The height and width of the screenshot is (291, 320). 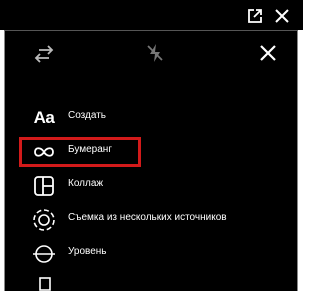 What do you see at coordinates (44, 152) in the screenshot?
I see `infinity-icon` at bounding box center [44, 152].